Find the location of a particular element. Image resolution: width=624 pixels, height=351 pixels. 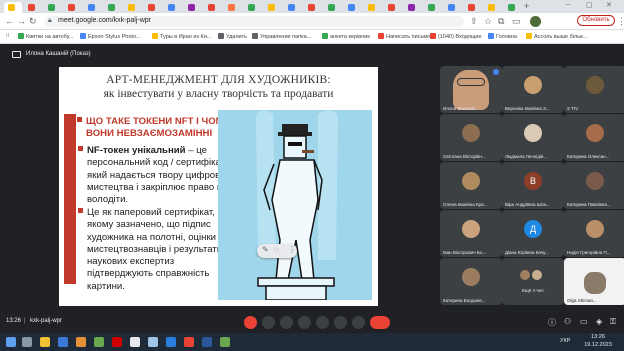

maximize-button: ▢ is located at coordinates (589, 5).